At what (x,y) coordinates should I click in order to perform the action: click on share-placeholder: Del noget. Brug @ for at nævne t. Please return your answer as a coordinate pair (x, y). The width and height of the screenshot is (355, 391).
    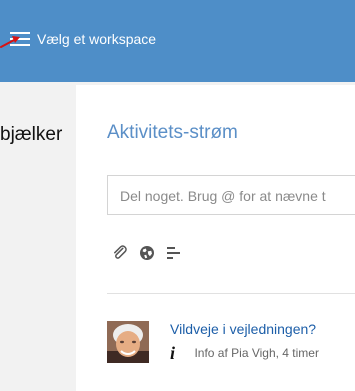
    Looking at the image, I should click on (223, 196).